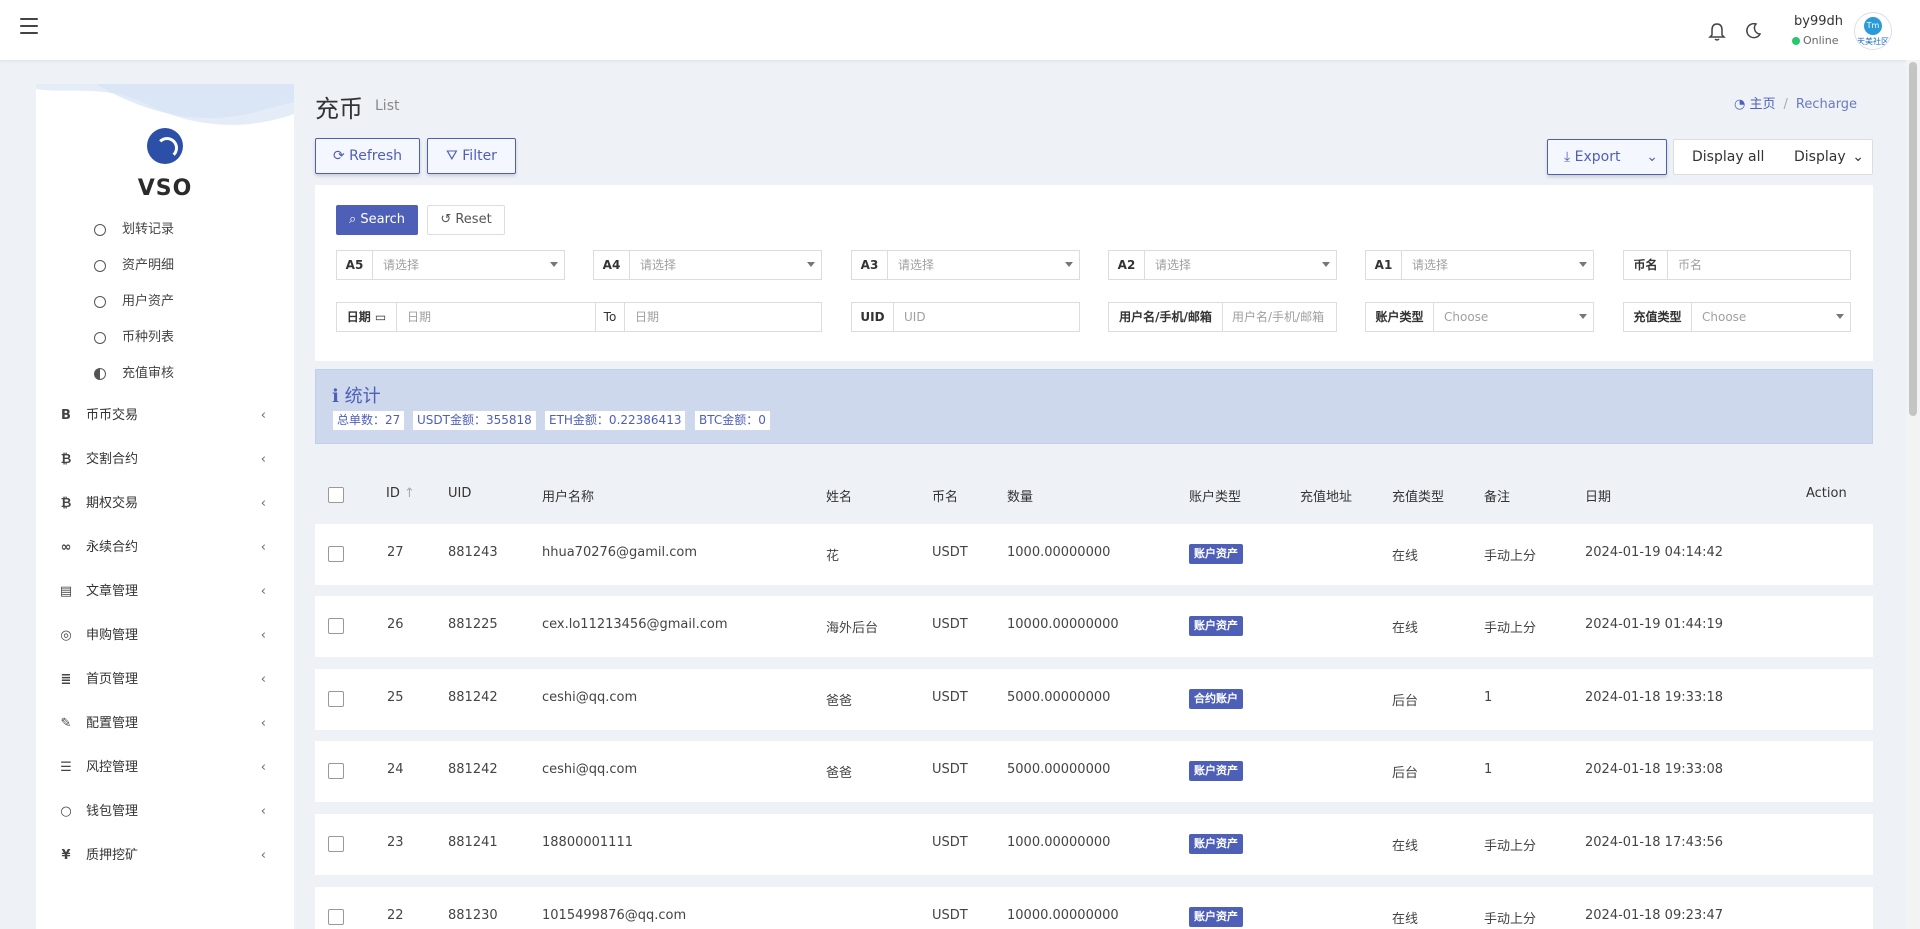 The height and width of the screenshot is (929, 1920). Describe the element at coordinates (610, 317) in the screenshot. I see `date-to-label: To` at that location.